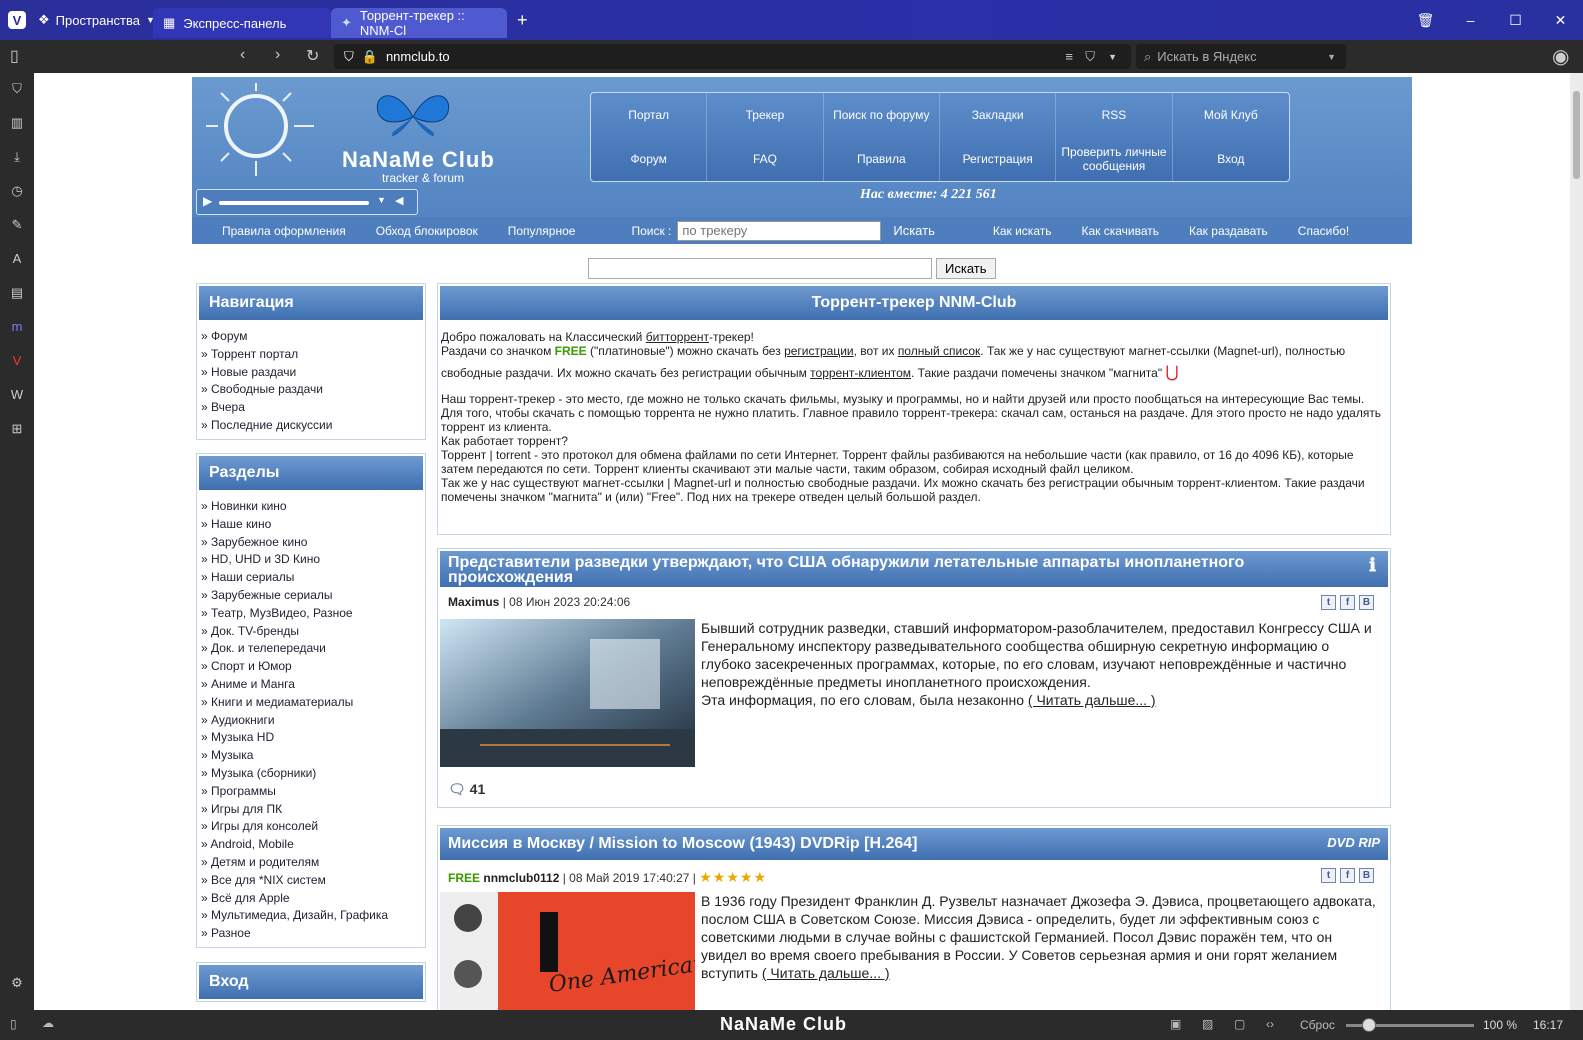  Describe the element at coordinates (760, 268) in the screenshot. I see `global-search-input` at that location.